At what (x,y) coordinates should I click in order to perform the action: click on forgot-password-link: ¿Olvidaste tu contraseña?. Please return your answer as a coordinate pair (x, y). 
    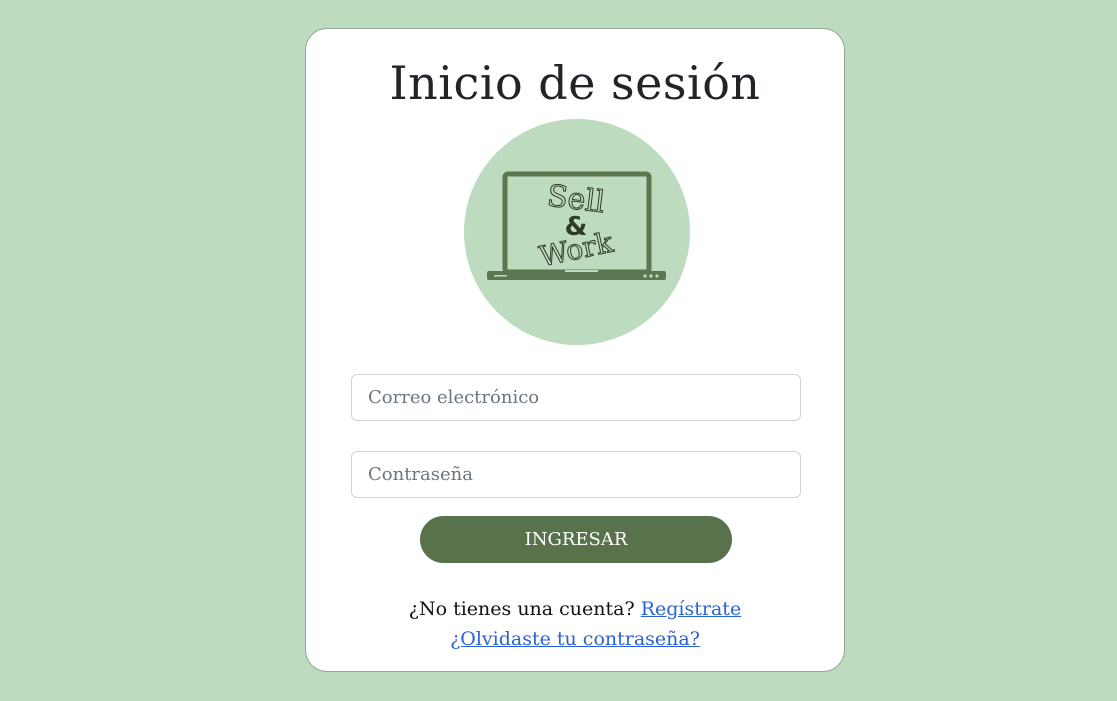
    Looking at the image, I should click on (575, 639).